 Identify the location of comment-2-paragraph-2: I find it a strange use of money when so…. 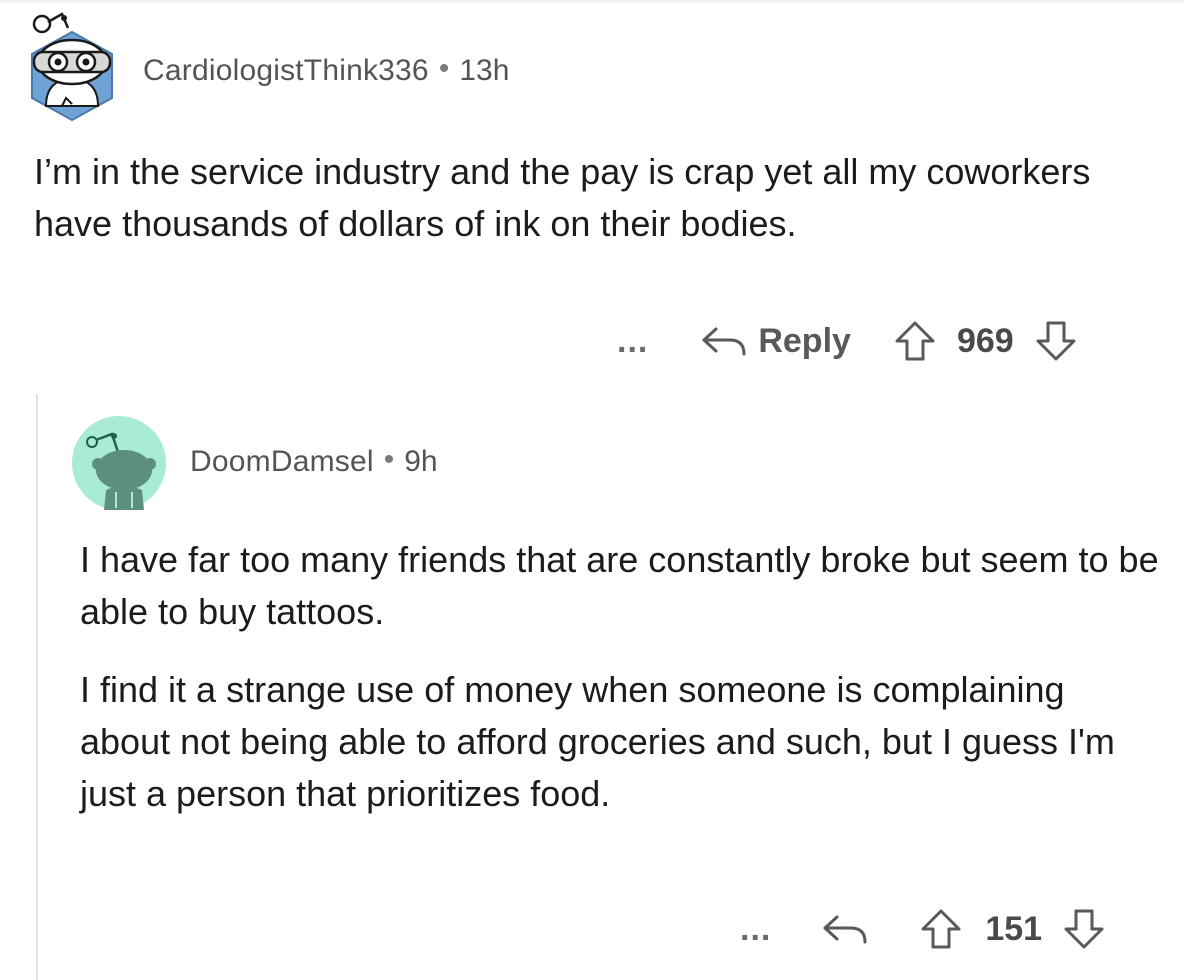
(597, 741).